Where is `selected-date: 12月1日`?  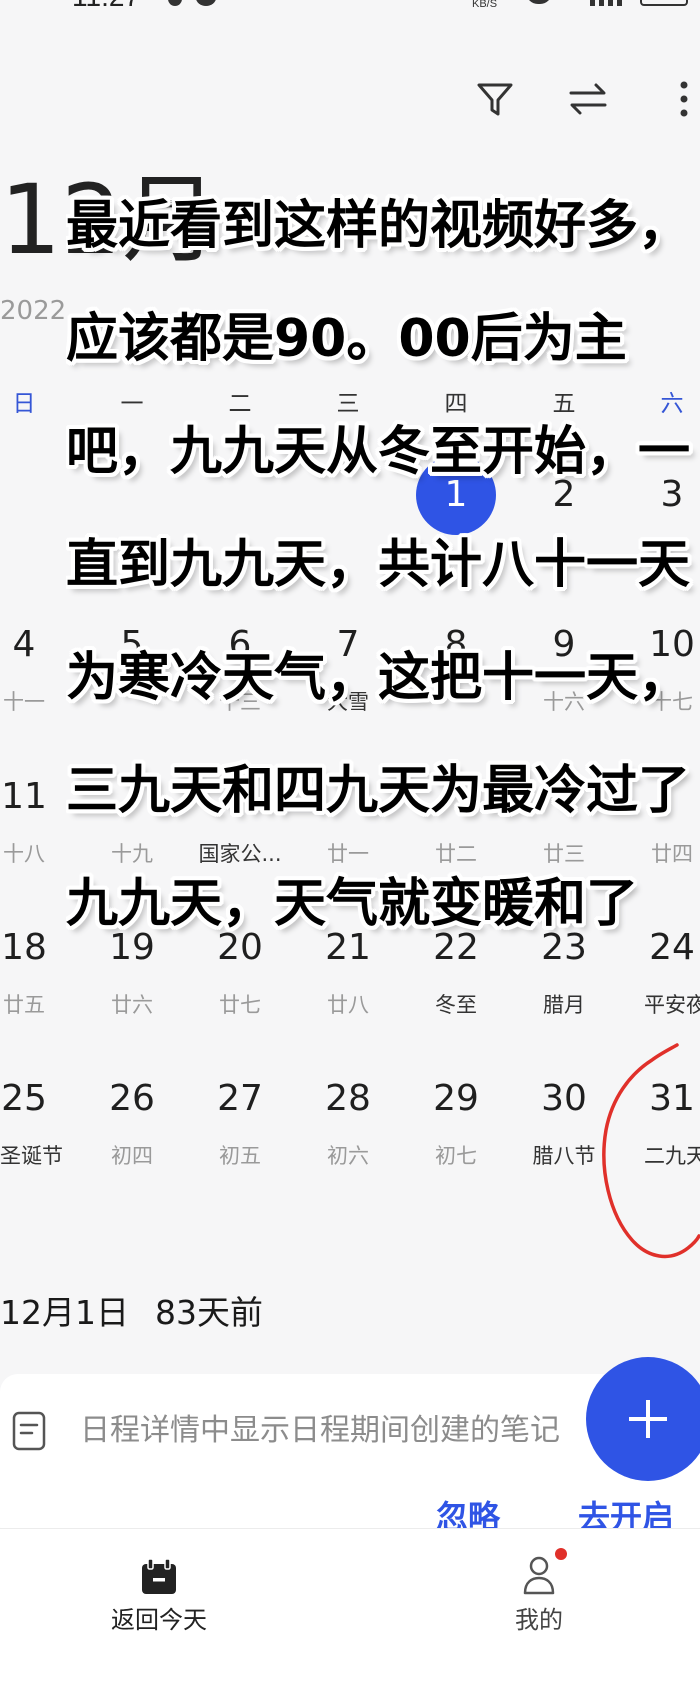
selected-date: 12月1日 is located at coordinates (64, 1312).